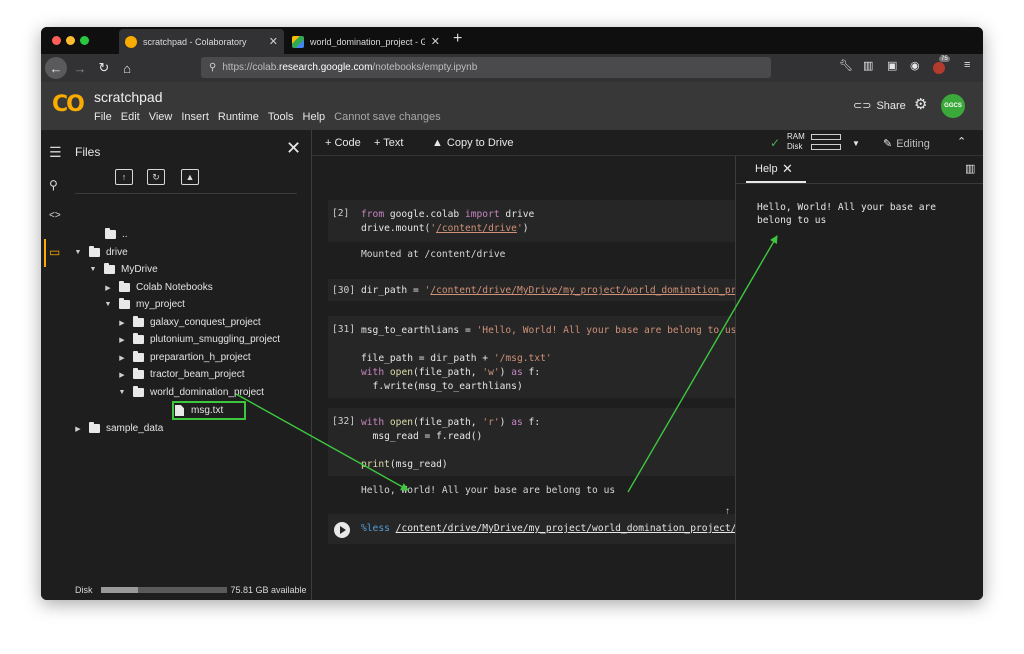 The image size is (1024, 654). What do you see at coordinates (344, 329) in the screenshot?
I see `execution-count: [31]` at bounding box center [344, 329].